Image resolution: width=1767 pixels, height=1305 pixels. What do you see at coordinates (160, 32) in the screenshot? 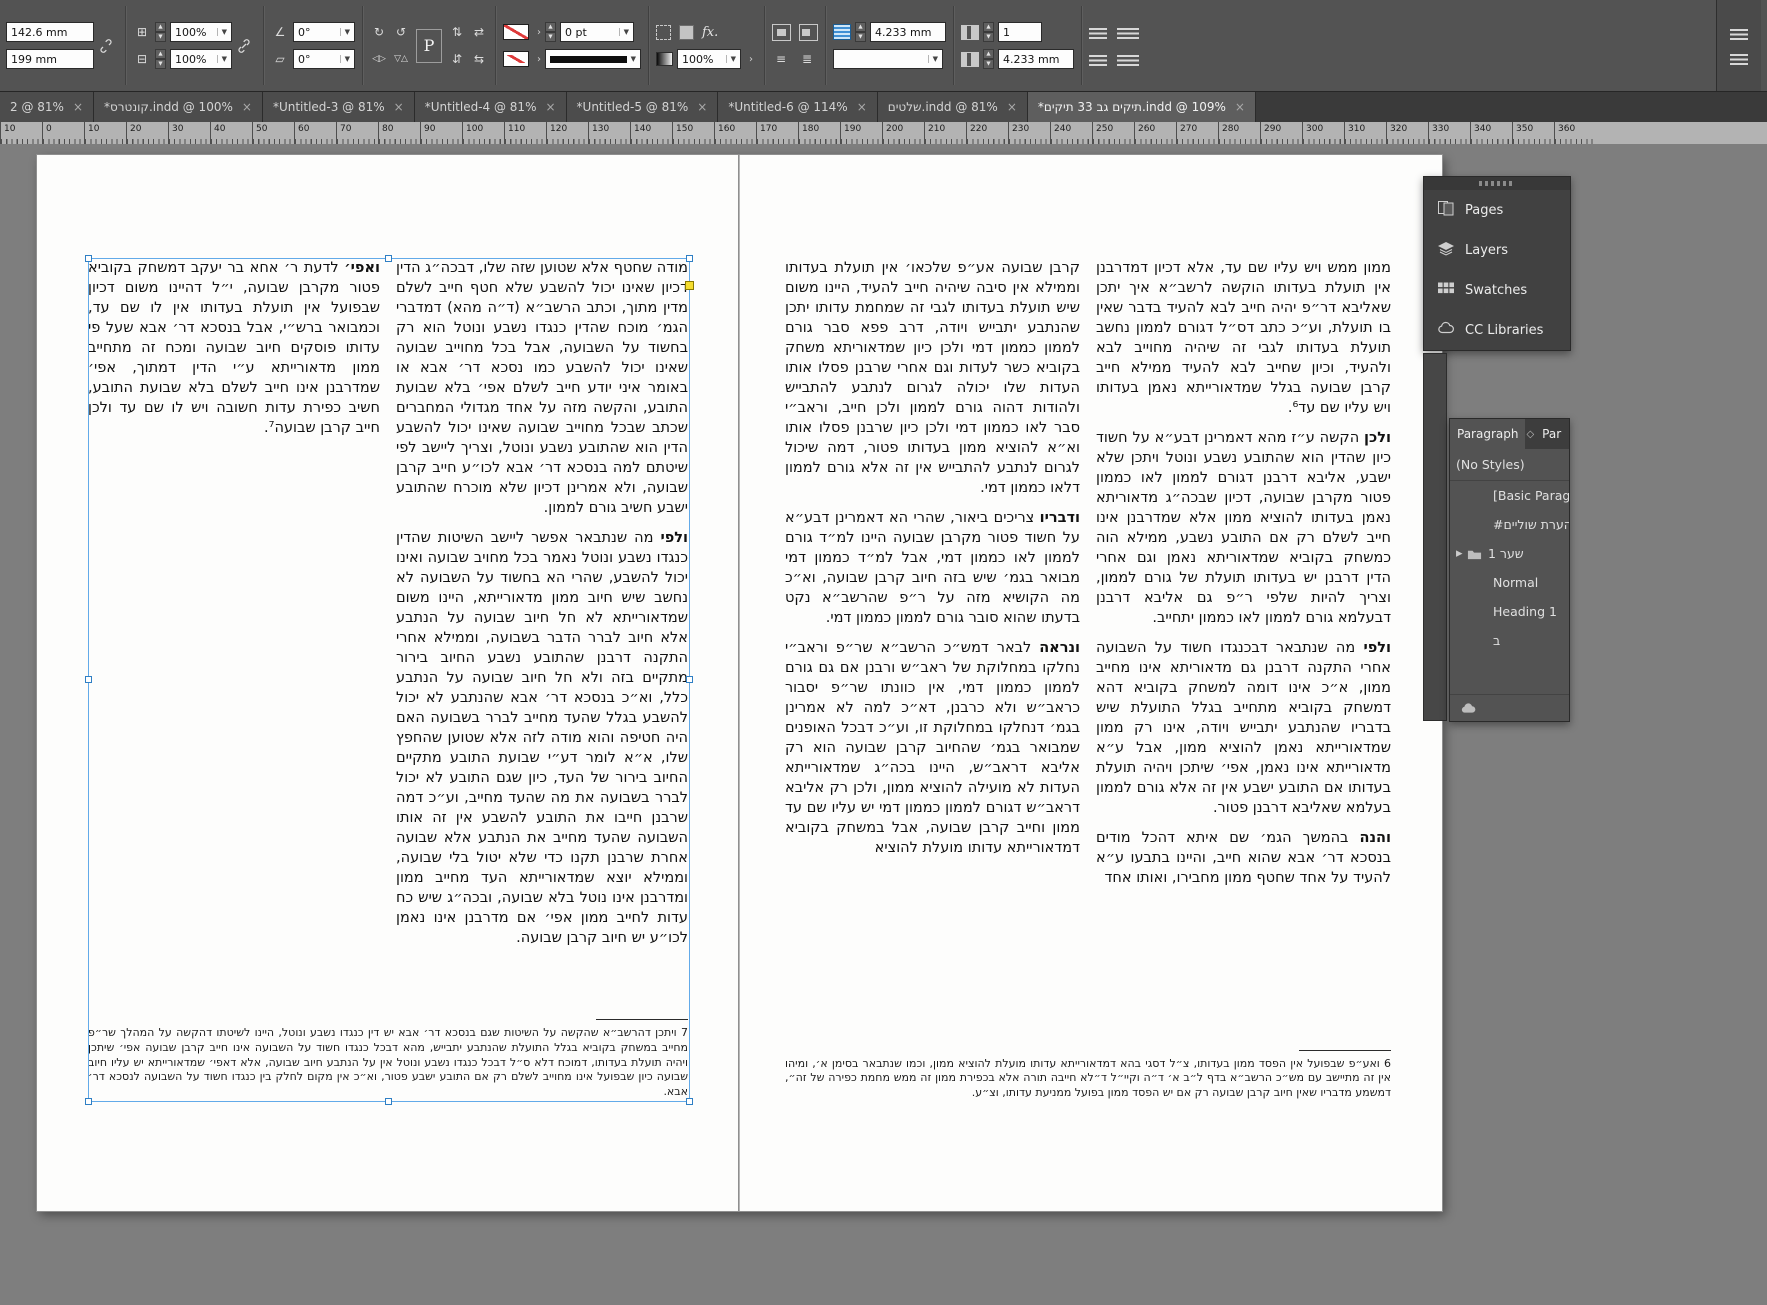
I see `scale-x-stepper: ▲ ▼` at bounding box center [160, 32].